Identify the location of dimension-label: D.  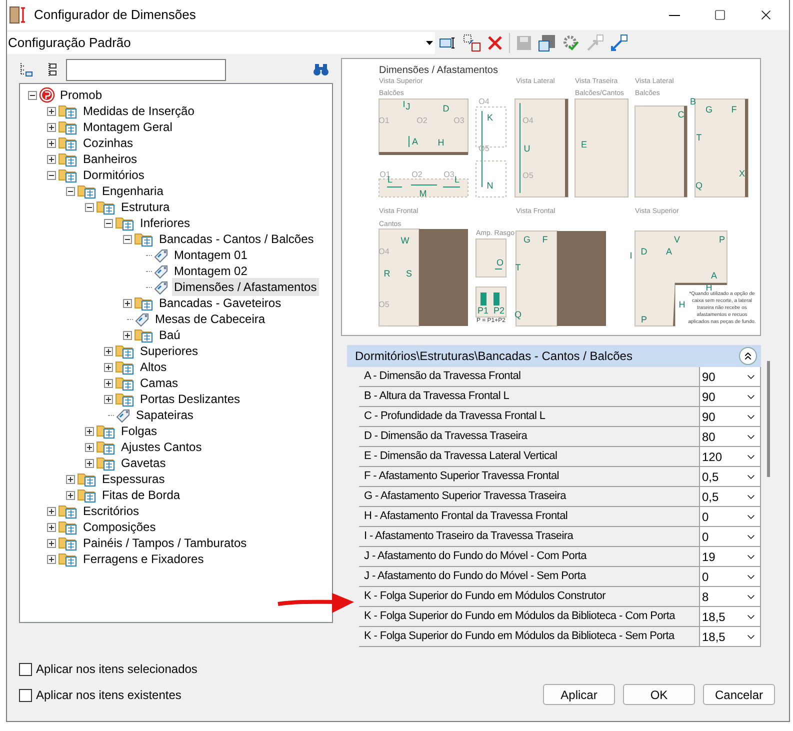
(644, 252).